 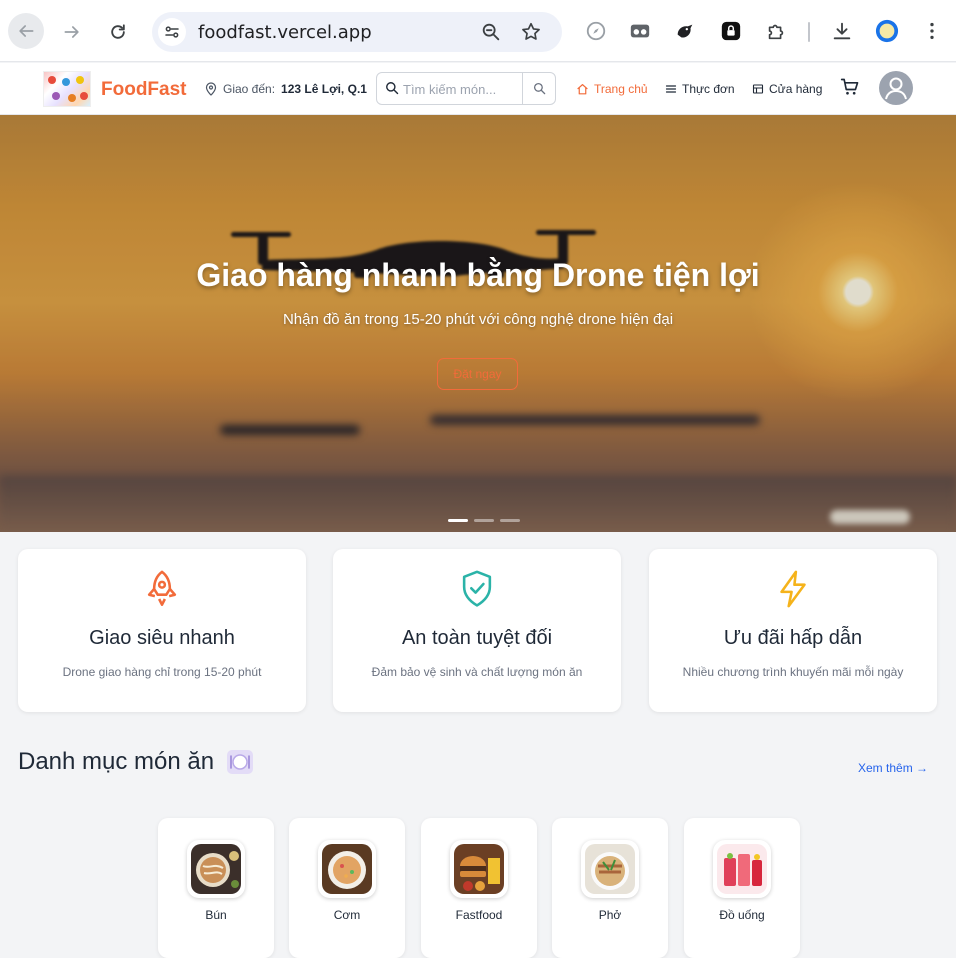 I want to click on shield-check-icon, so click(x=477, y=588).